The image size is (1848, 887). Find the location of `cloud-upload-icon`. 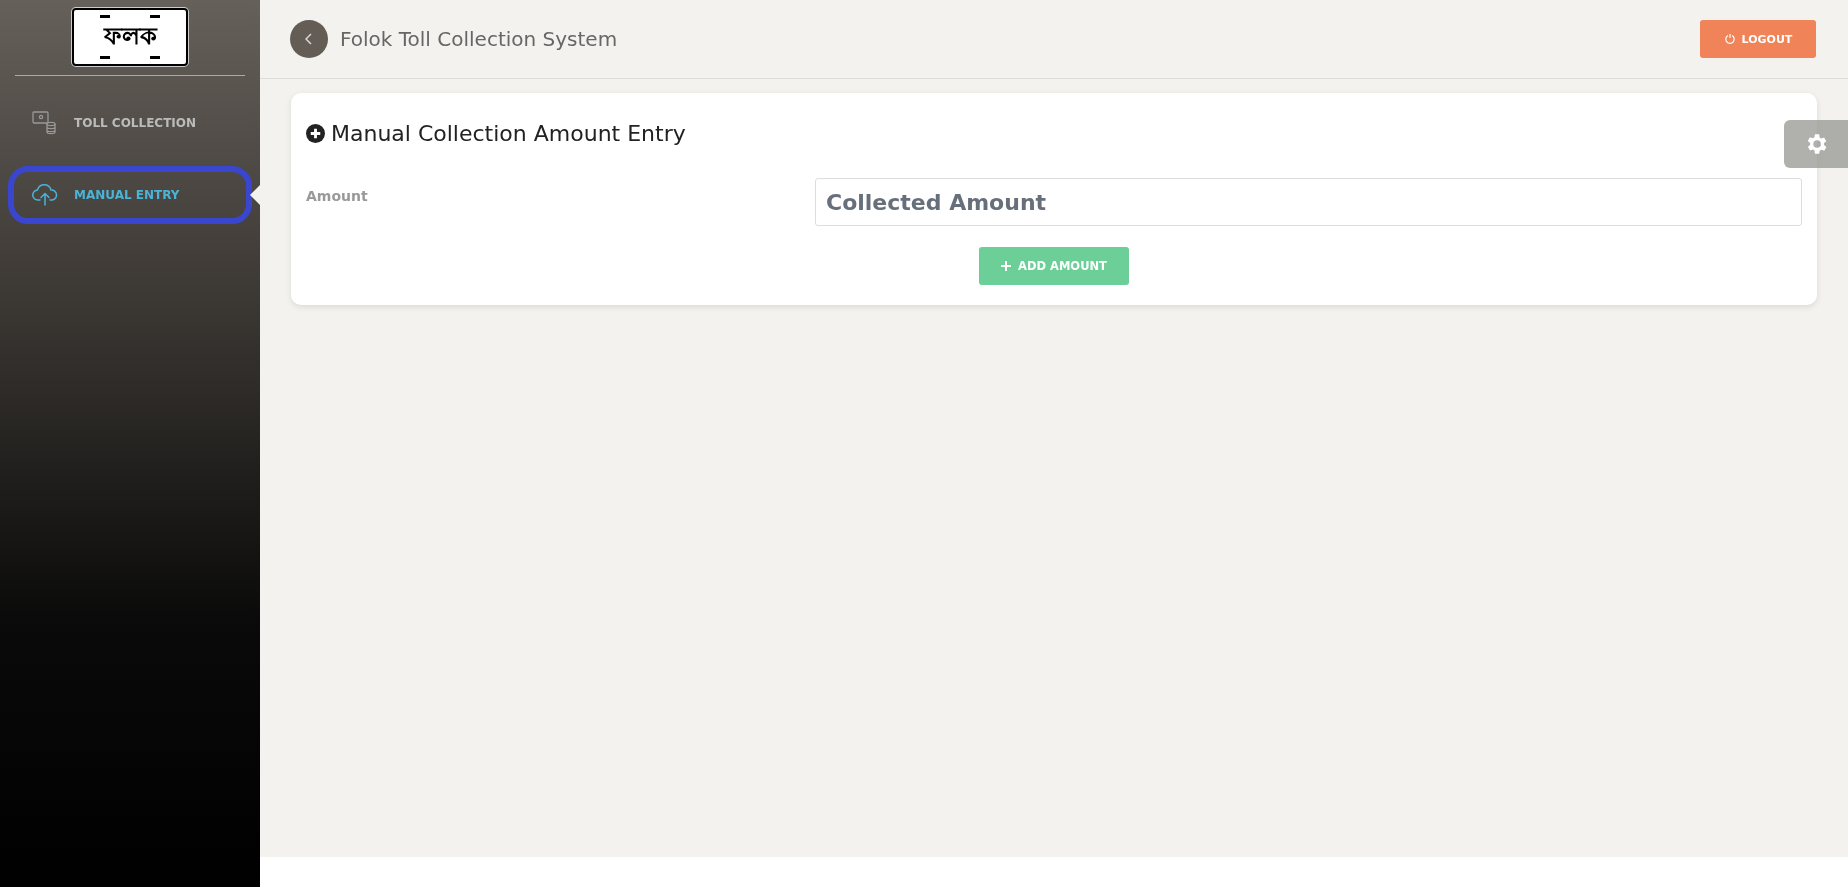

cloud-upload-icon is located at coordinates (45, 195).